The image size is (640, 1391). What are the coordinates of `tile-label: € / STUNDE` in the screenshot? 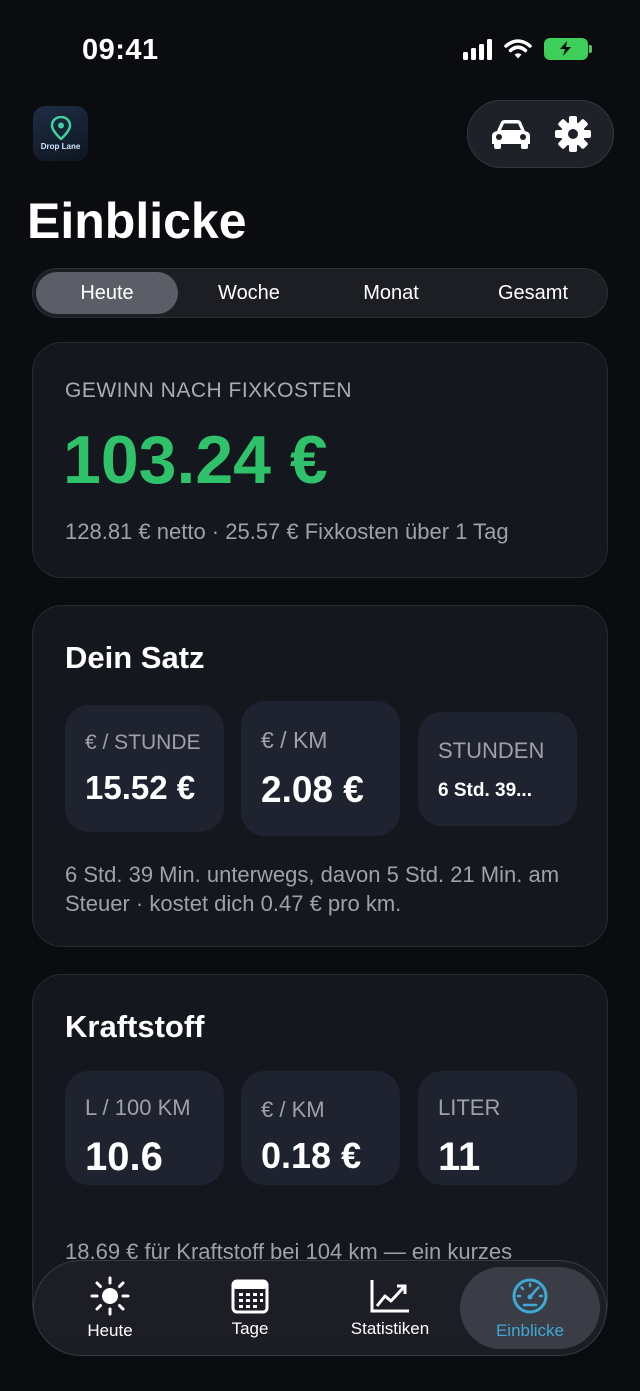 It's located at (143, 742).